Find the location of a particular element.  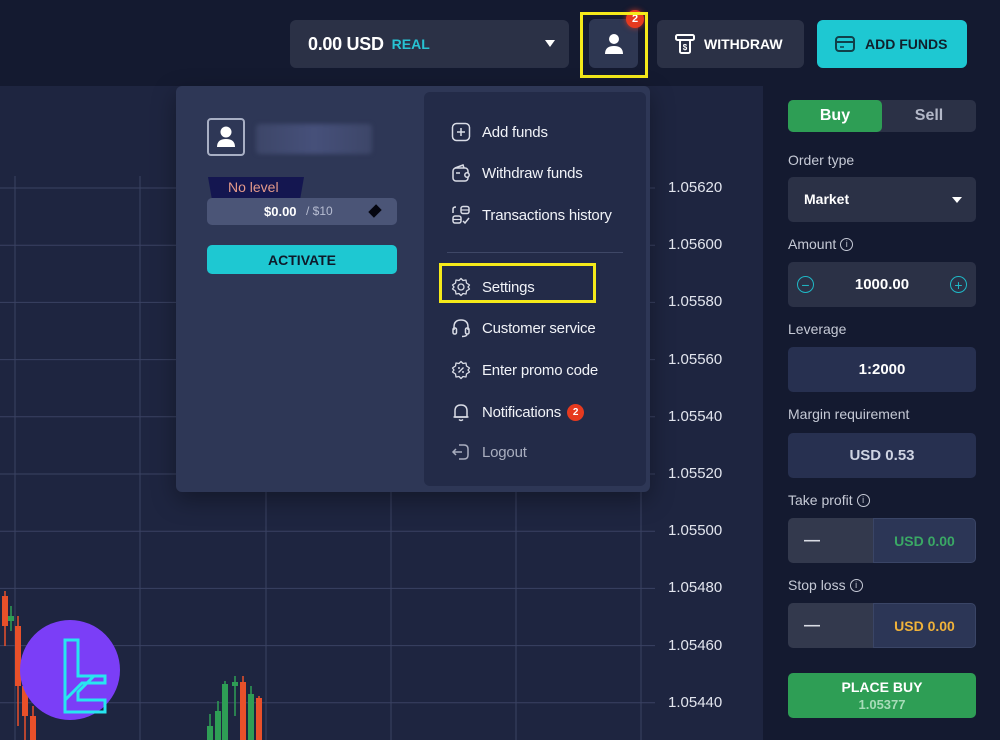

withdraw-label: WITHDRAW is located at coordinates (743, 44).